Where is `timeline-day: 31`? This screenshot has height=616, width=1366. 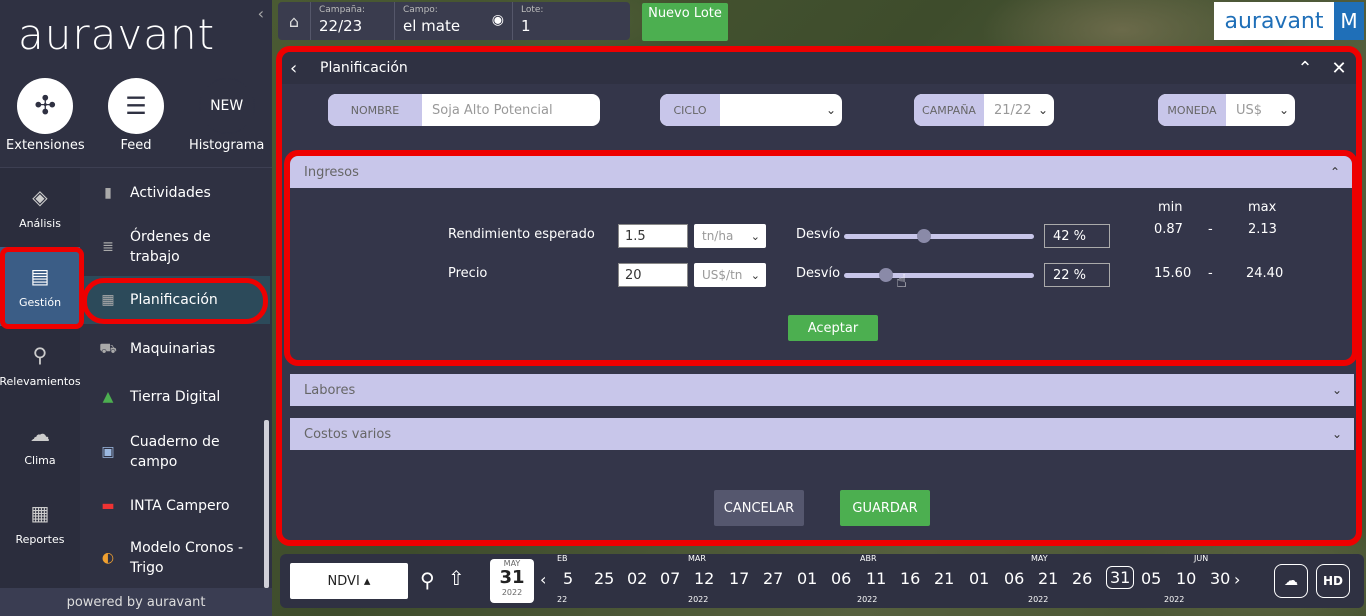
timeline-day: 31 is located at coordinates (1120, 577).